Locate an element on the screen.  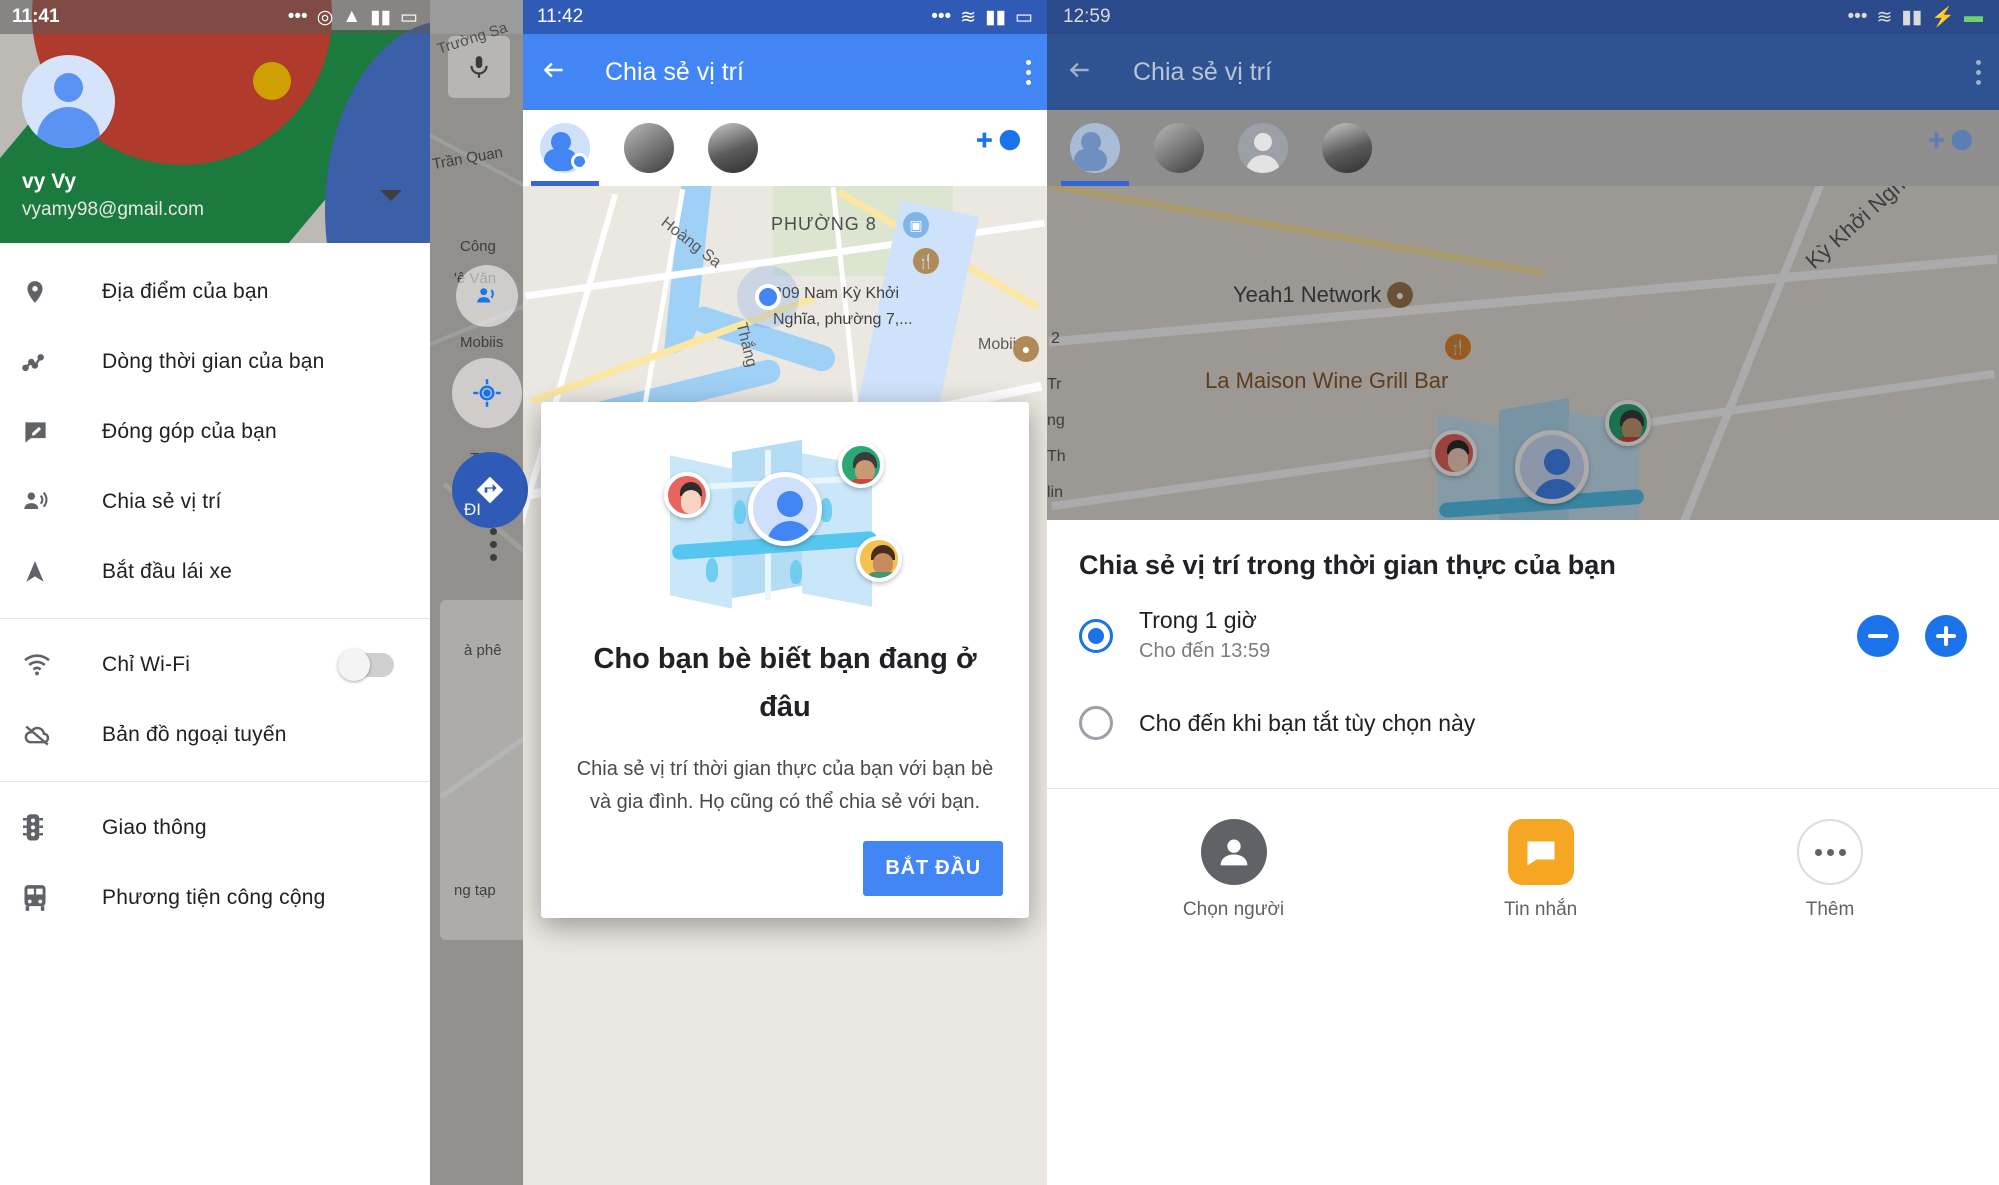
action-messages: Tin nhắn is located at coordinates (1540, 870).